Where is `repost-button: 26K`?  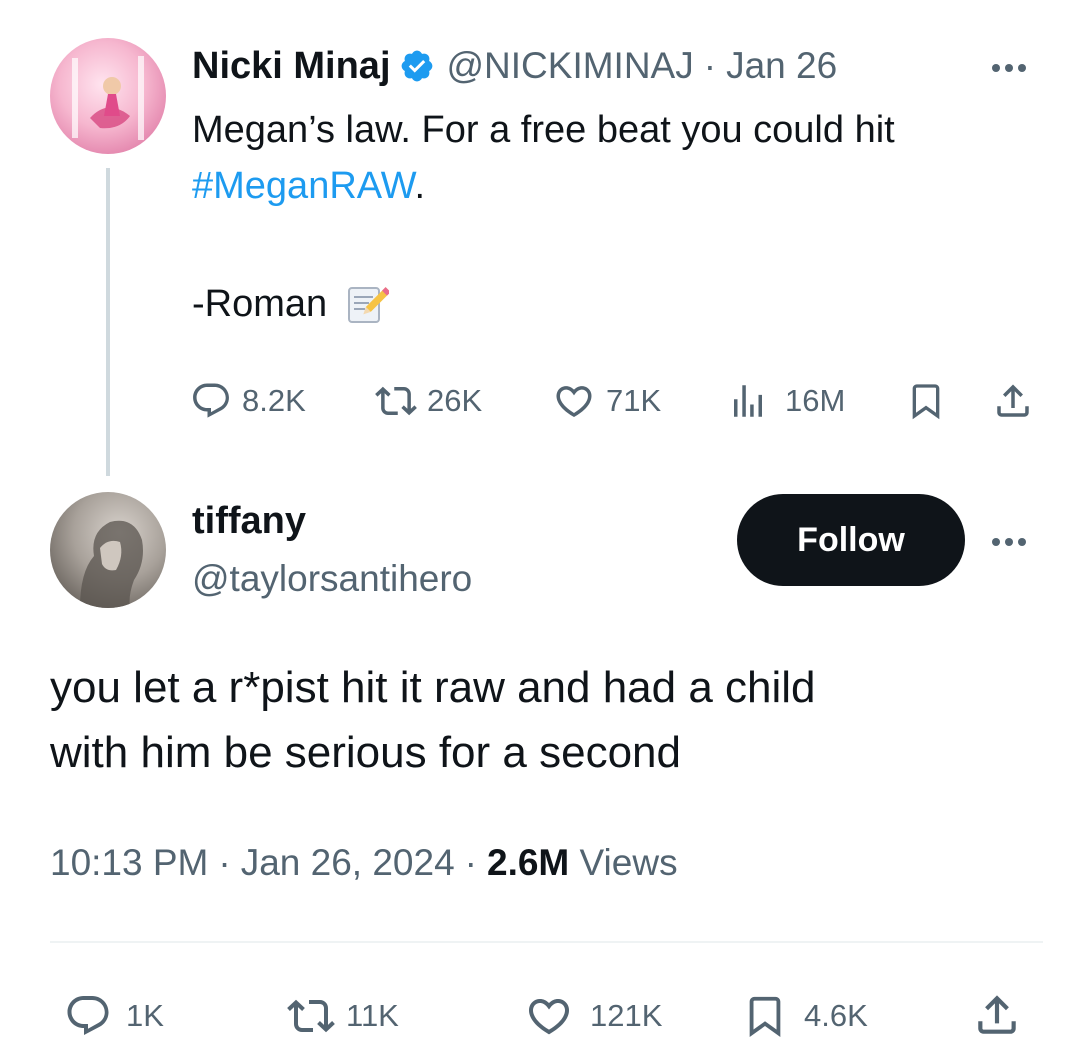
repost-button: 26K is located at coordinates (427, 401).